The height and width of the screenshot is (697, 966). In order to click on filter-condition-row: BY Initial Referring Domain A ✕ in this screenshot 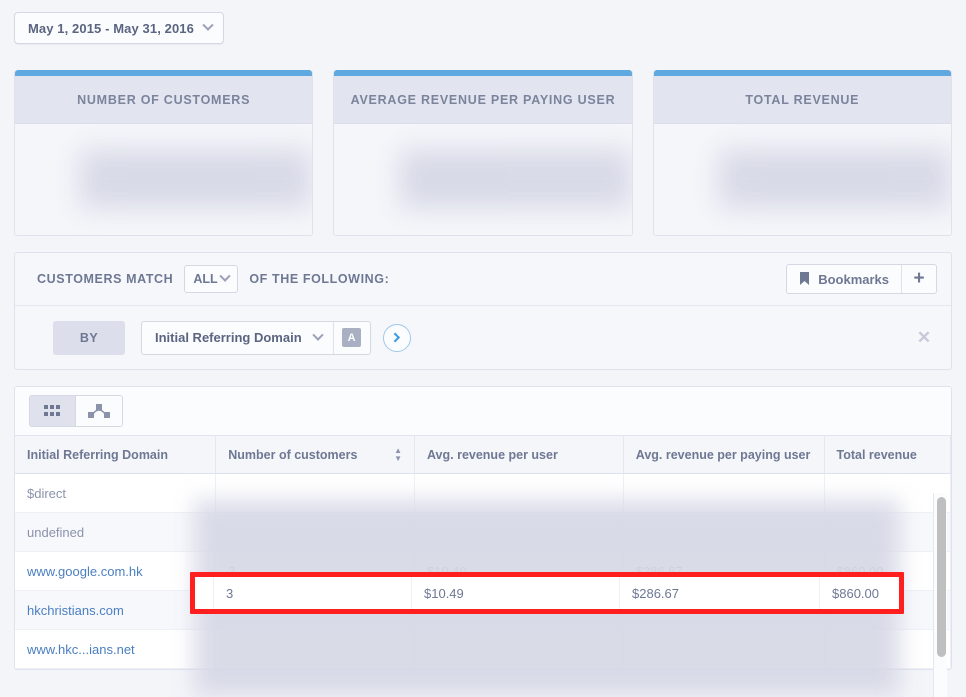, I will do `click(483, 337)`.